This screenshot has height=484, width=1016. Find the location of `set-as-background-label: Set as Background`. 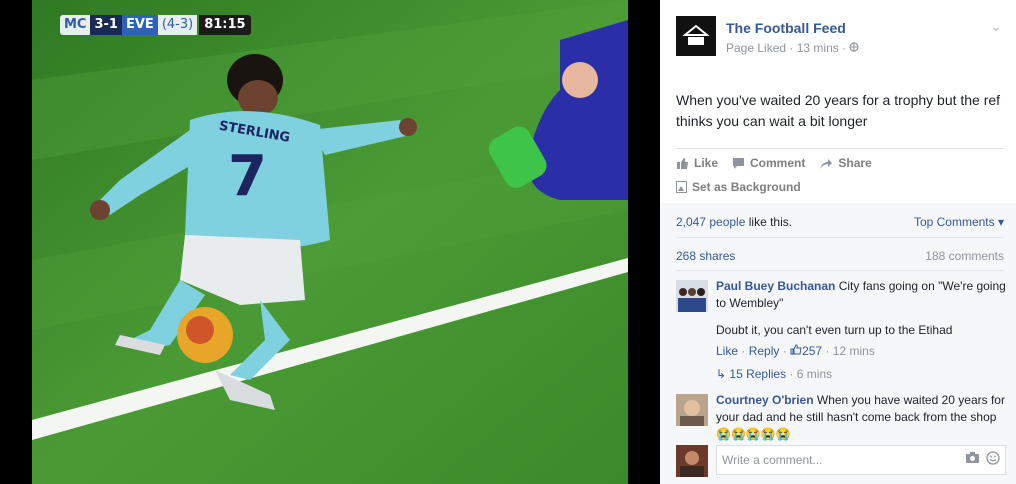

set-as-background-label: Set as Background is located at coordinates (746, 187).